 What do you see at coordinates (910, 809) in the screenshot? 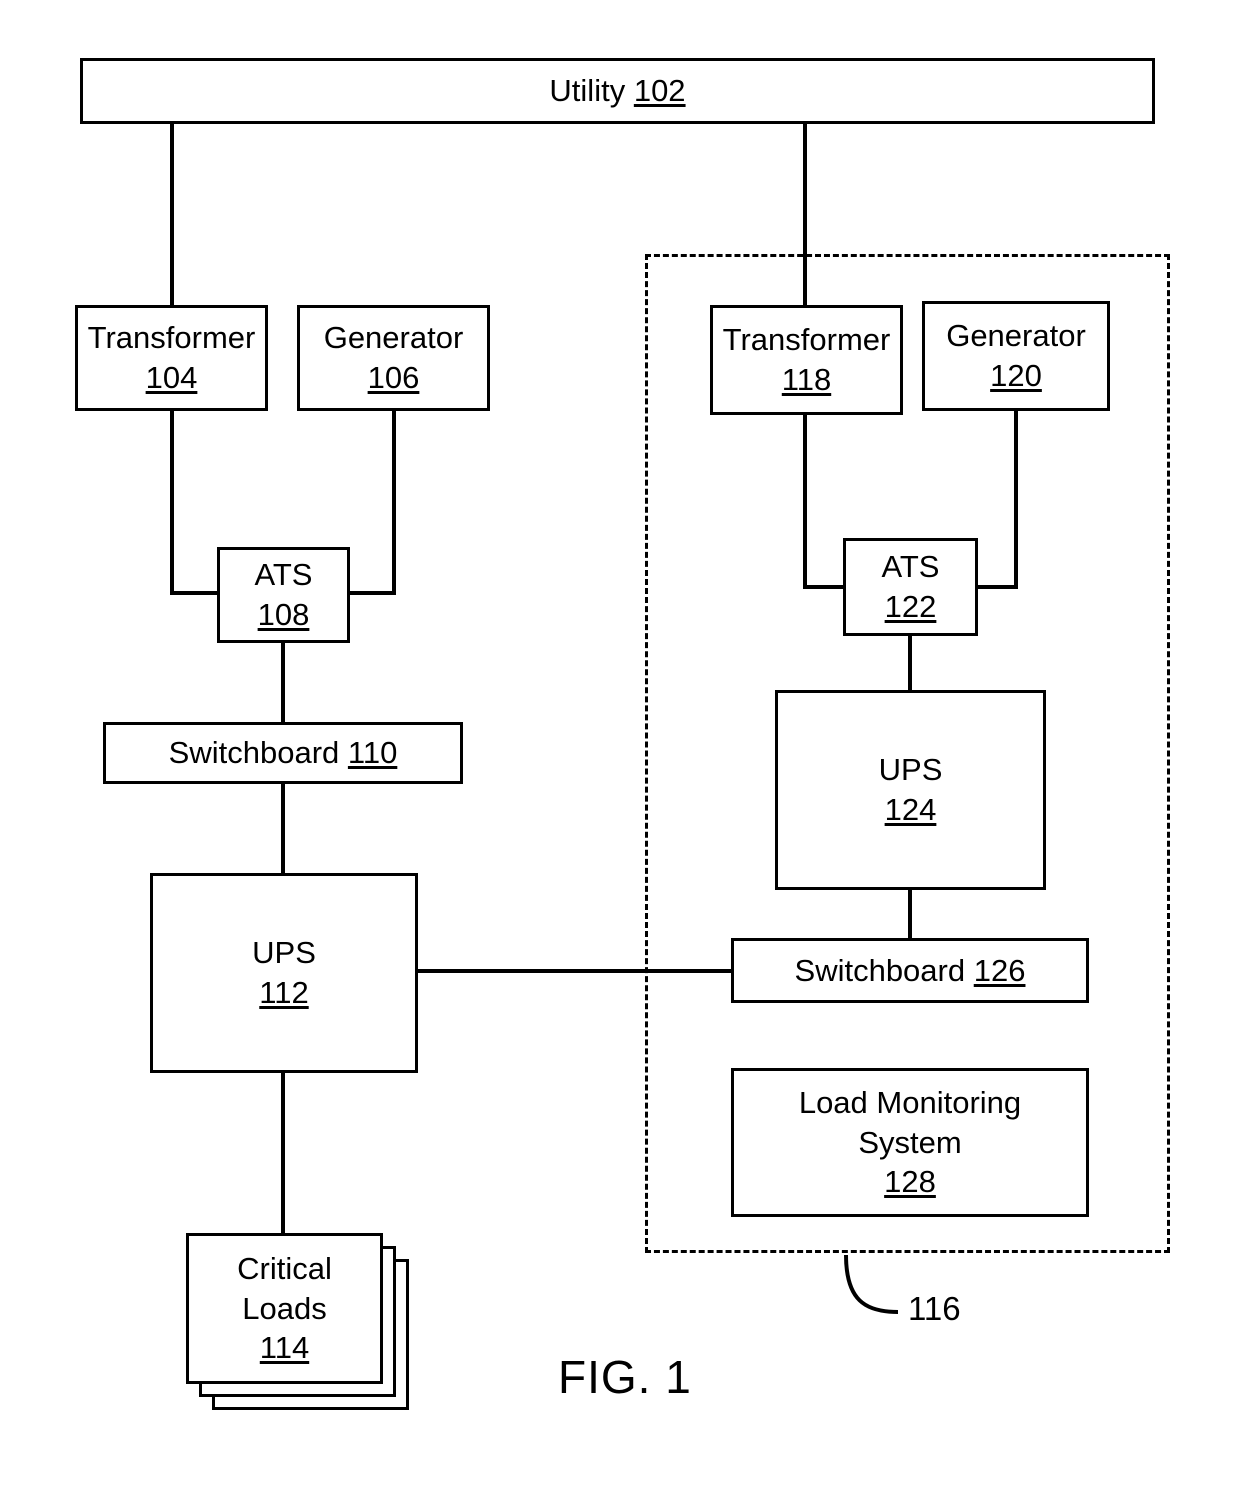
I see `node-ups-124-ref: 124` at bounding box center [910, 809].